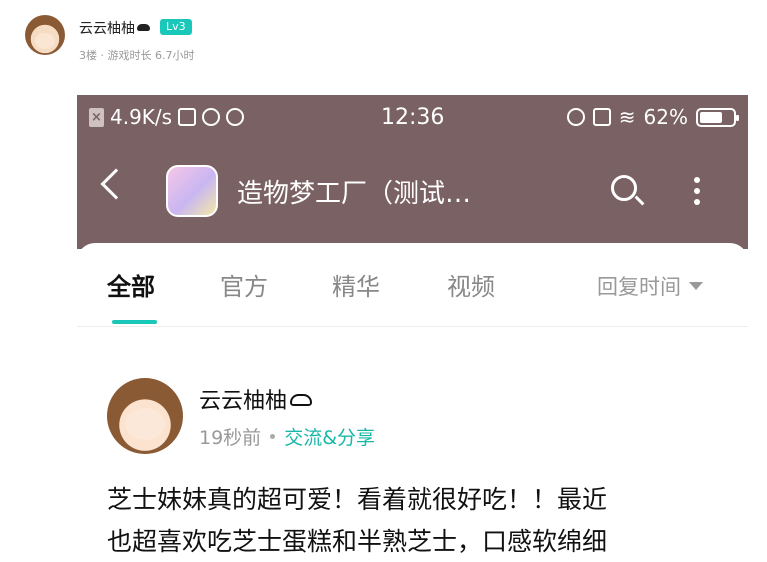  What do you see at coordinates (116, 184) in the screenshot?
I see `back-arrow-icon` at bounding box center [116, 184].